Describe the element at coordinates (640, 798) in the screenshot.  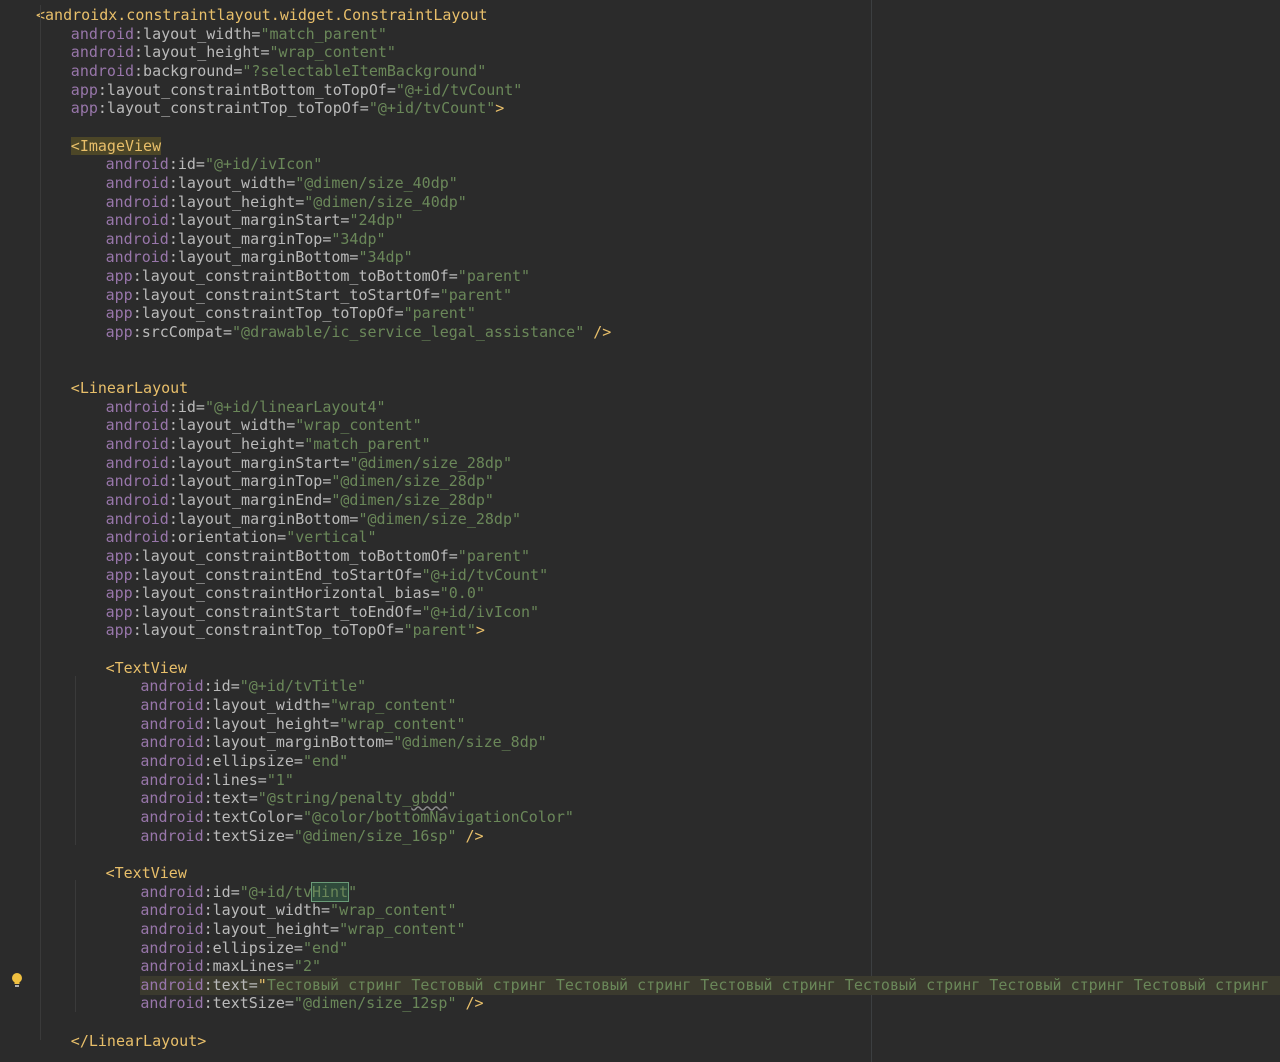
I see `code-line: android:text="@string/penalty_gbdd"` at that location.